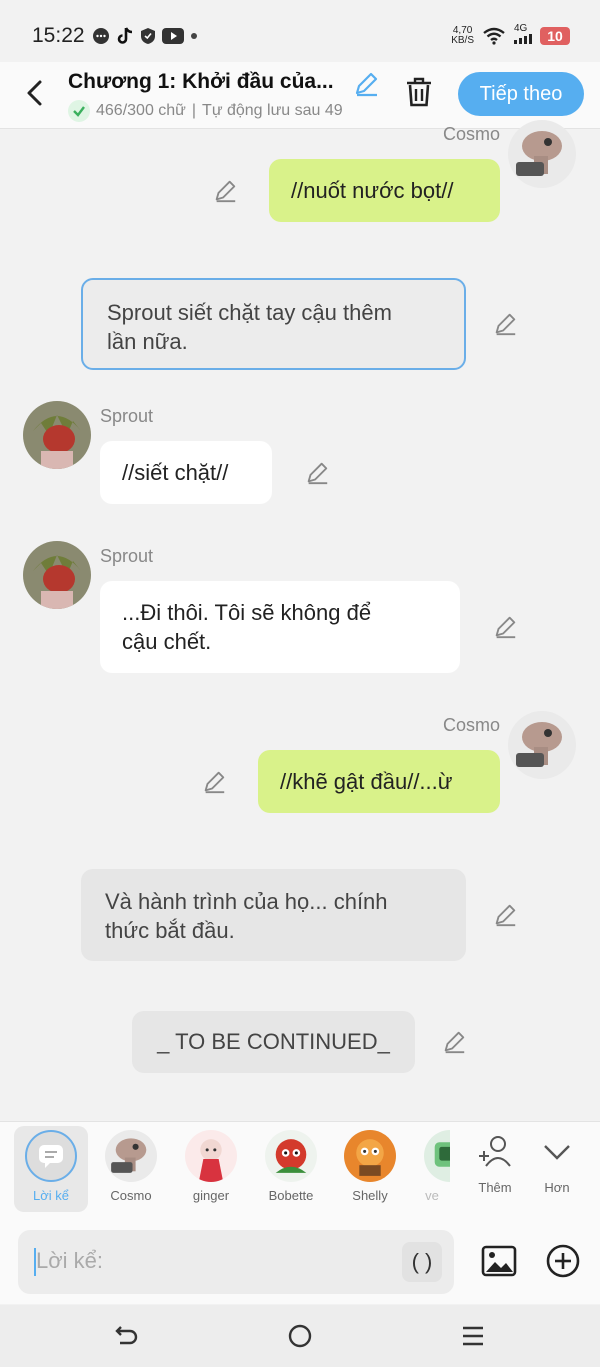 This screenshot has width=600, height=1367. What do you see at coordinates (125, 35) in the screenshot?
I see `tiktok-icon` at bounding box center [125, 35].